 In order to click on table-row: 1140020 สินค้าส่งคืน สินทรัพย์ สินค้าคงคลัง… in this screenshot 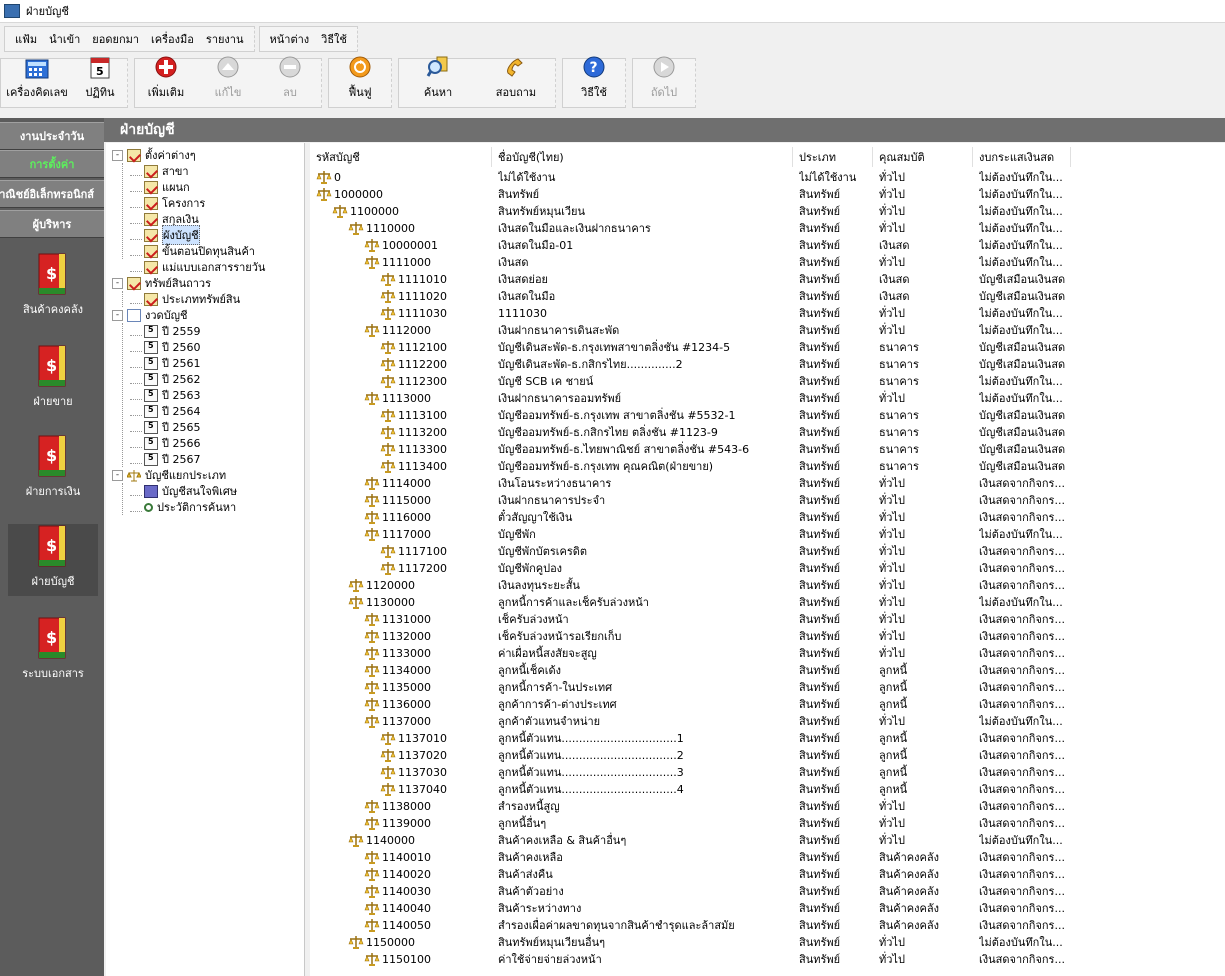, I will do `click(767, 874)`.